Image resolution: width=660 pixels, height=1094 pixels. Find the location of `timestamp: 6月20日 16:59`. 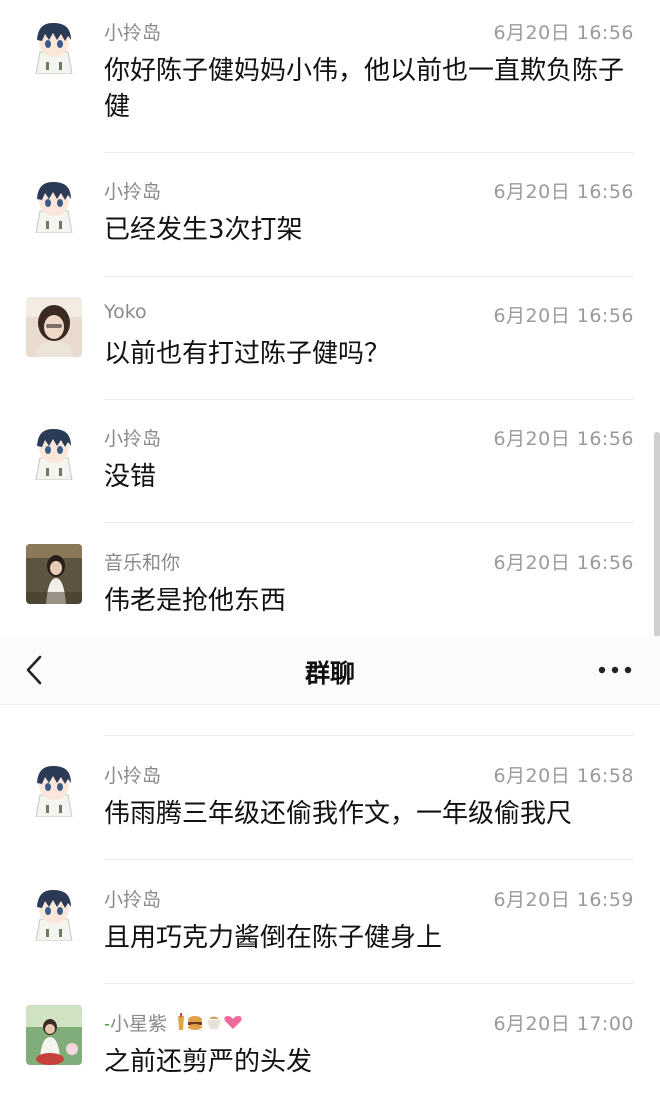

timestamp: 6月20日 16:59 is located at coordinates (563, 900).